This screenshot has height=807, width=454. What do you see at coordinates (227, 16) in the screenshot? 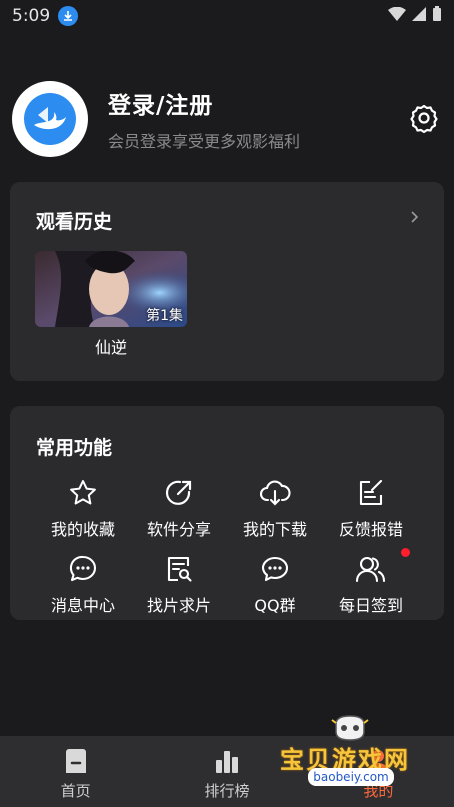
I see `status-bar: 5:09` at bounding box center [227, 16].